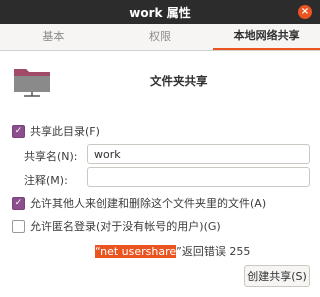 The width and height of the screenshot is (320, 297). I want to click on share-name-input: work, so click(198, 154).